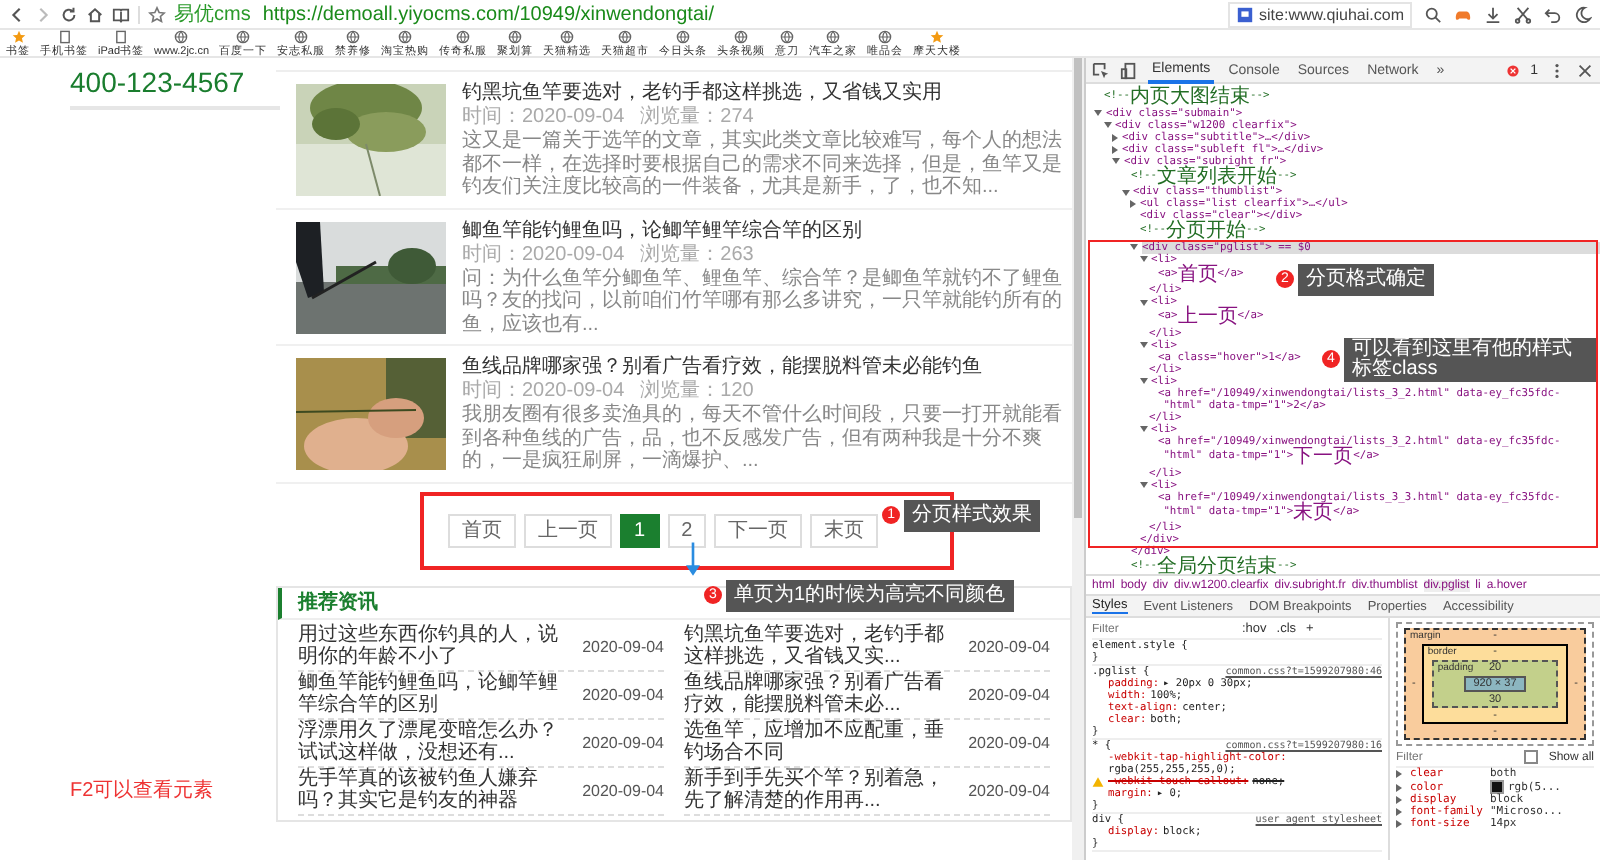 Image resolution: width=1600 pixels, height=860 pixels. What do you see at coordinates (212, 15) in the screenshot?
I see `site-label: 易优cms` at bounding box center [212, 15].